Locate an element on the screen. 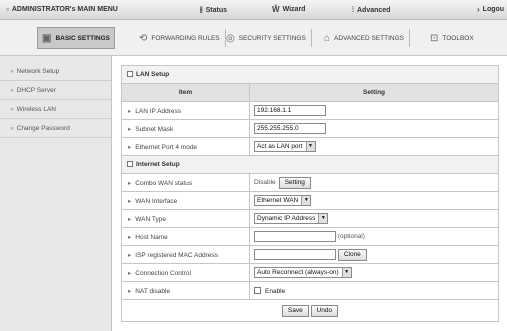  undo-button: Undo is located at coordinates (324, 310).